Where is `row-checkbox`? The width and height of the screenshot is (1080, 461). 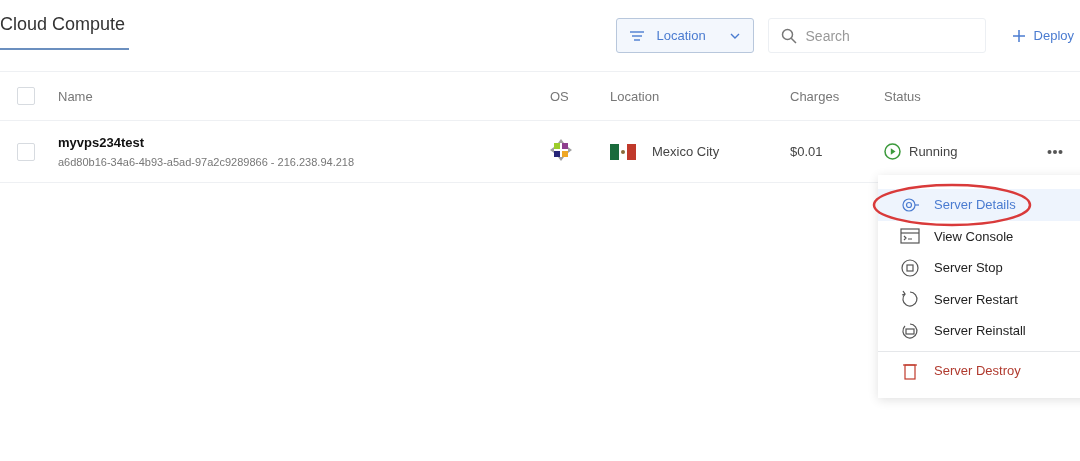 row-checkbox is located at coordinates (26, 151).